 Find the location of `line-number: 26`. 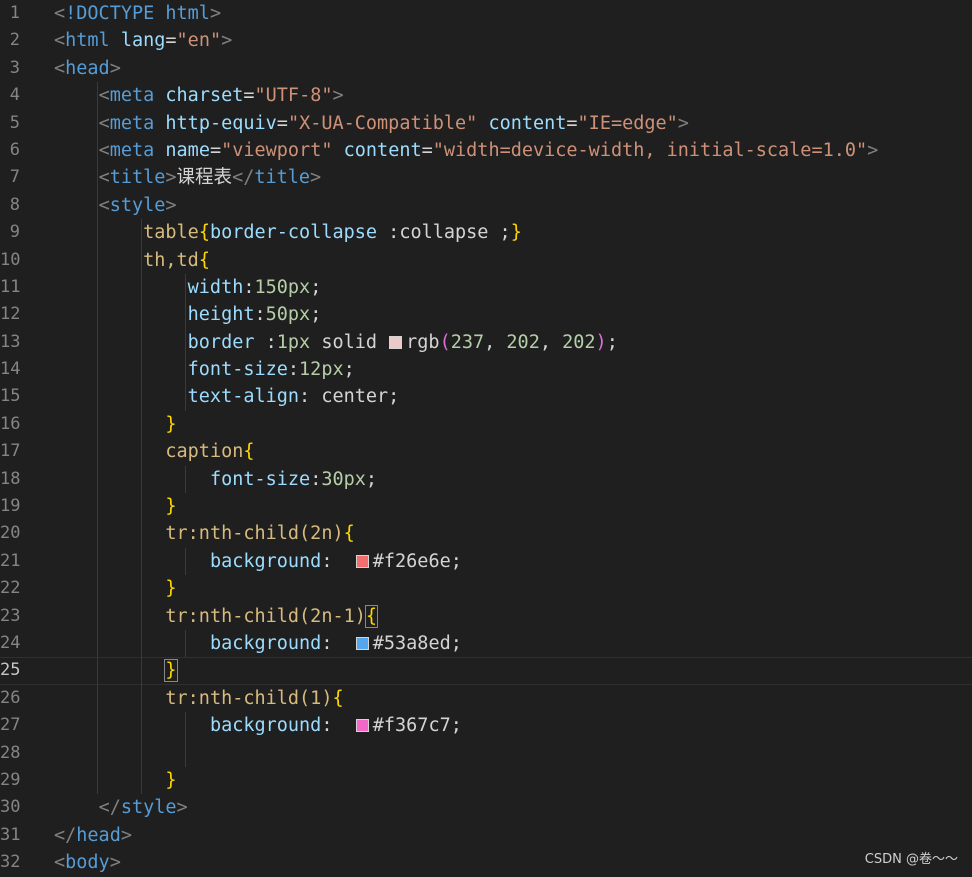

line-number: 26 is located at coordinates (10, 697).